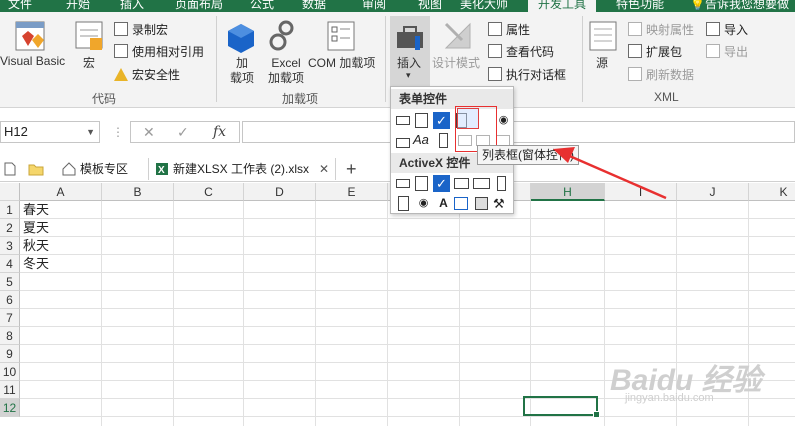 The width and height of the screenshot is (795, 426). I want to click on expansion-packs-button: 扩展包, so click(655, 51).